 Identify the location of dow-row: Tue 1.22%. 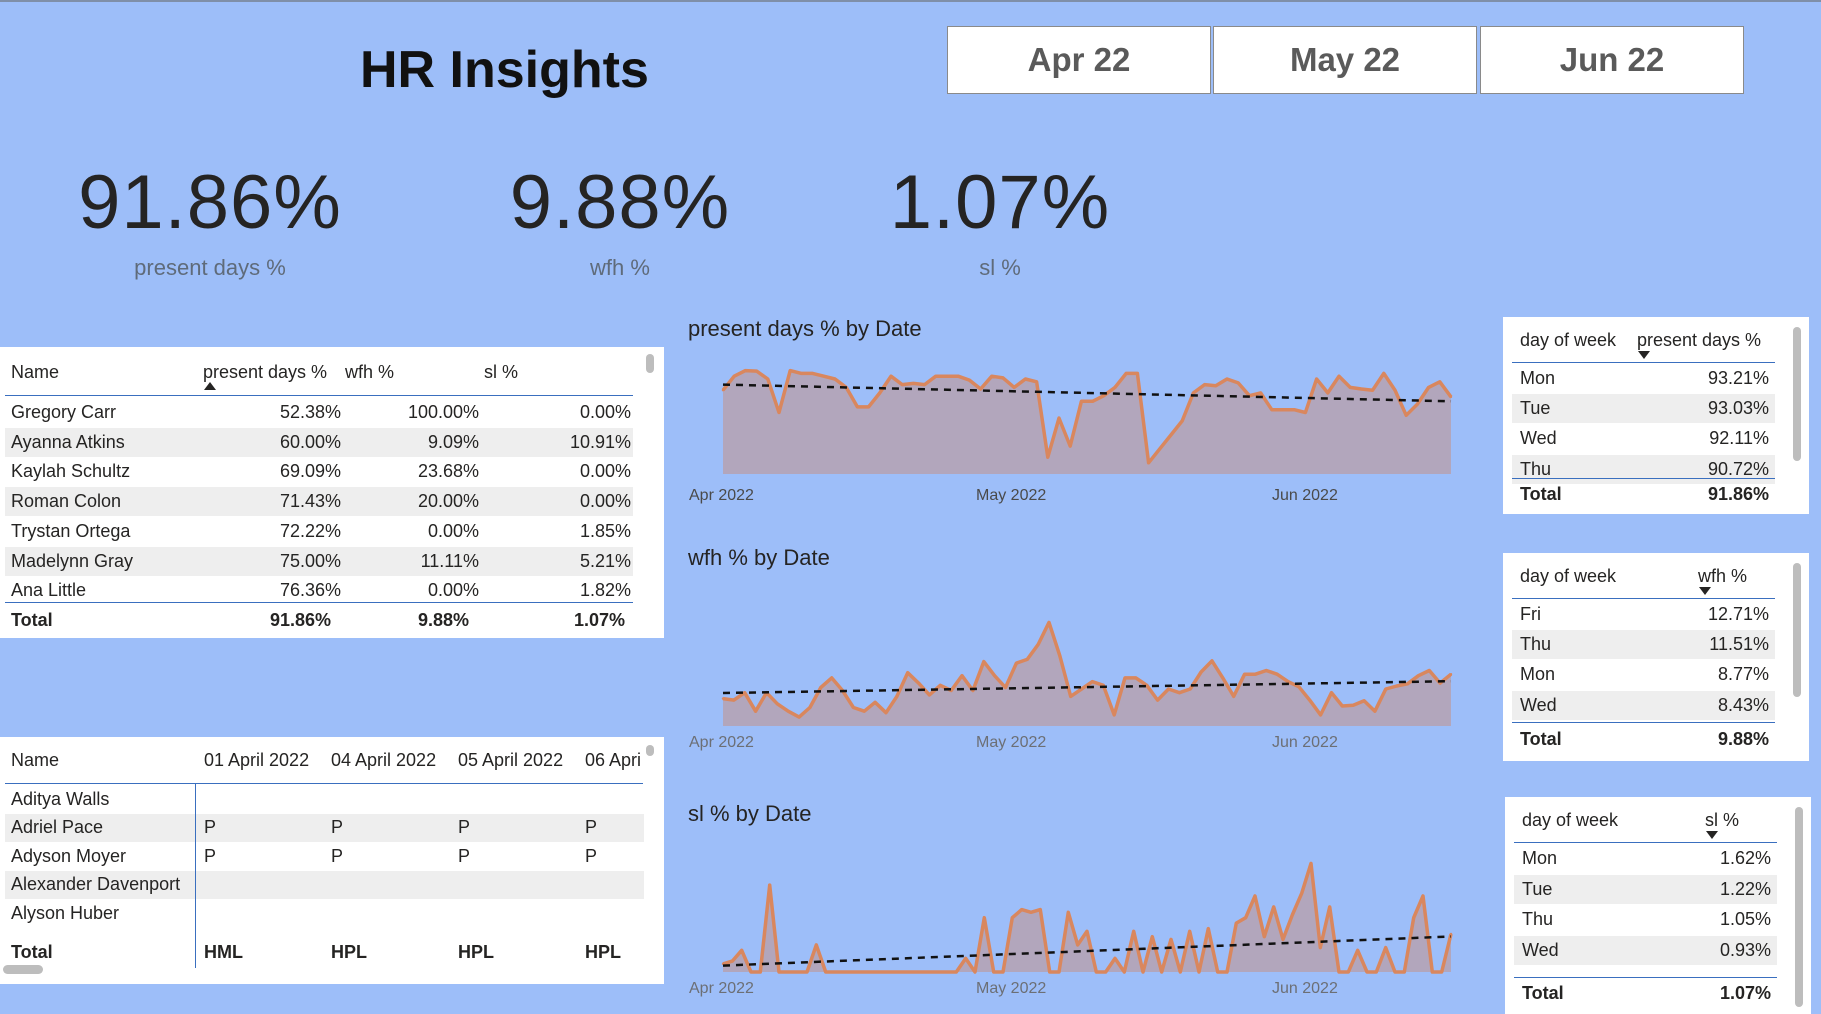
(1645, 889).